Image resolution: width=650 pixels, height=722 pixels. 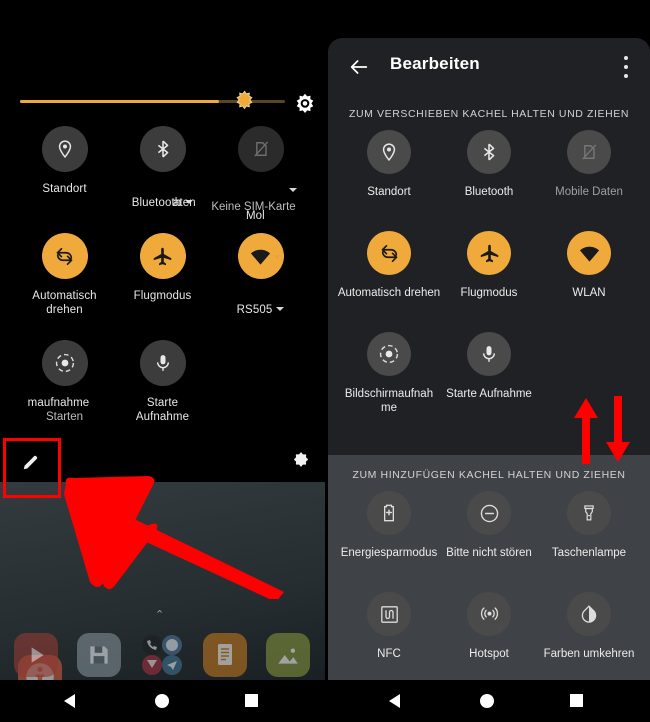 I want to click on qs-tile-flugmodus: Flugmodus, so click(x=162, y=268).